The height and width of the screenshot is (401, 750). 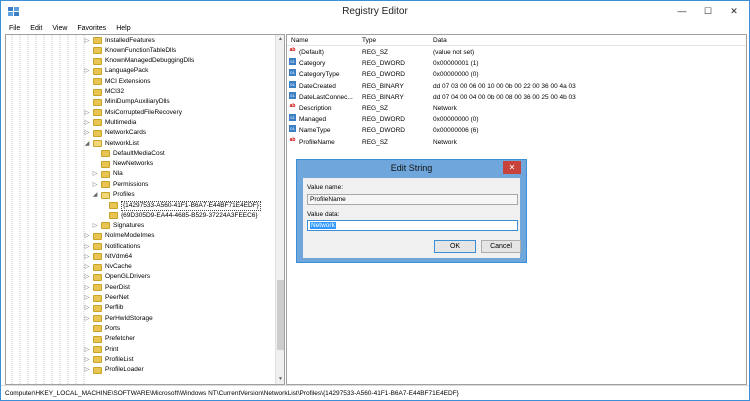 What do you see at coordinates (516, 119) in the screenshot?
I see `value-row: 01 Managed REG_DWORD 0x00000000 (0)` at bounding box center [516, 119].